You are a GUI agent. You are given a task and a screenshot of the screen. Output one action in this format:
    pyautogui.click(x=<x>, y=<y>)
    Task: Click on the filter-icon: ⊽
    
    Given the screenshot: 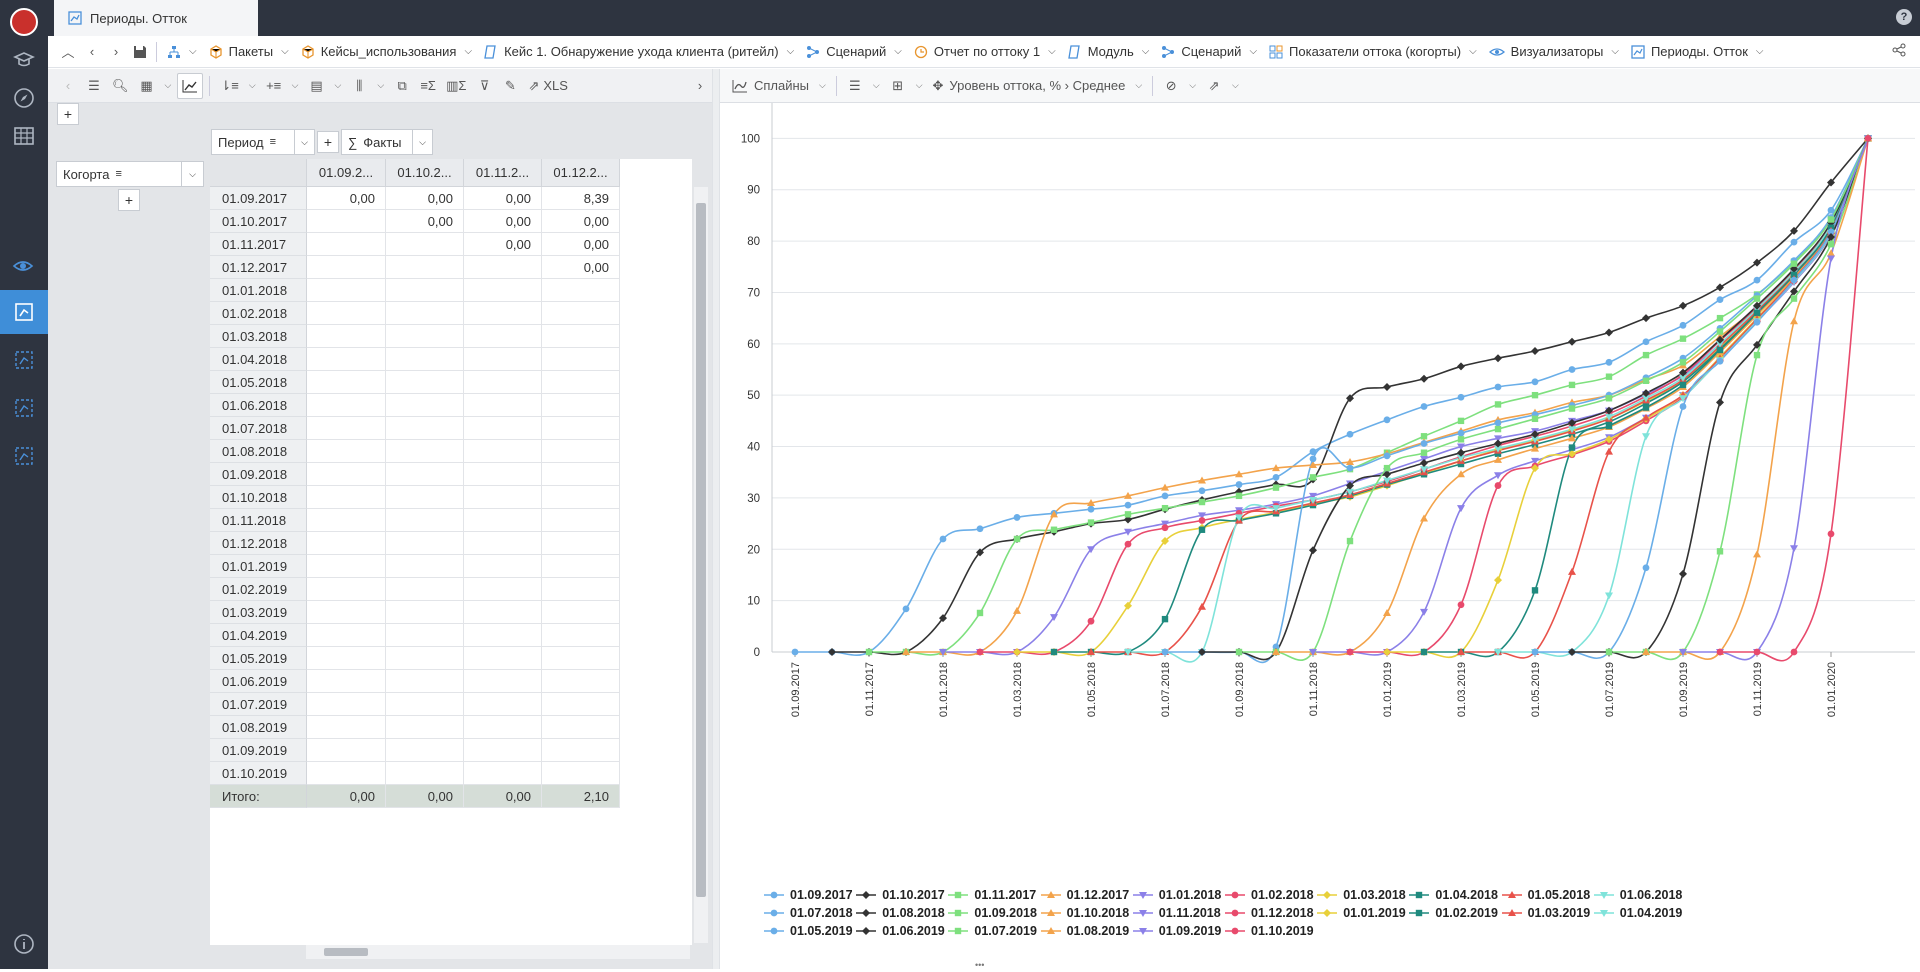 What is the action you would take?
    pyautogui.click(x=484, y=86)
    